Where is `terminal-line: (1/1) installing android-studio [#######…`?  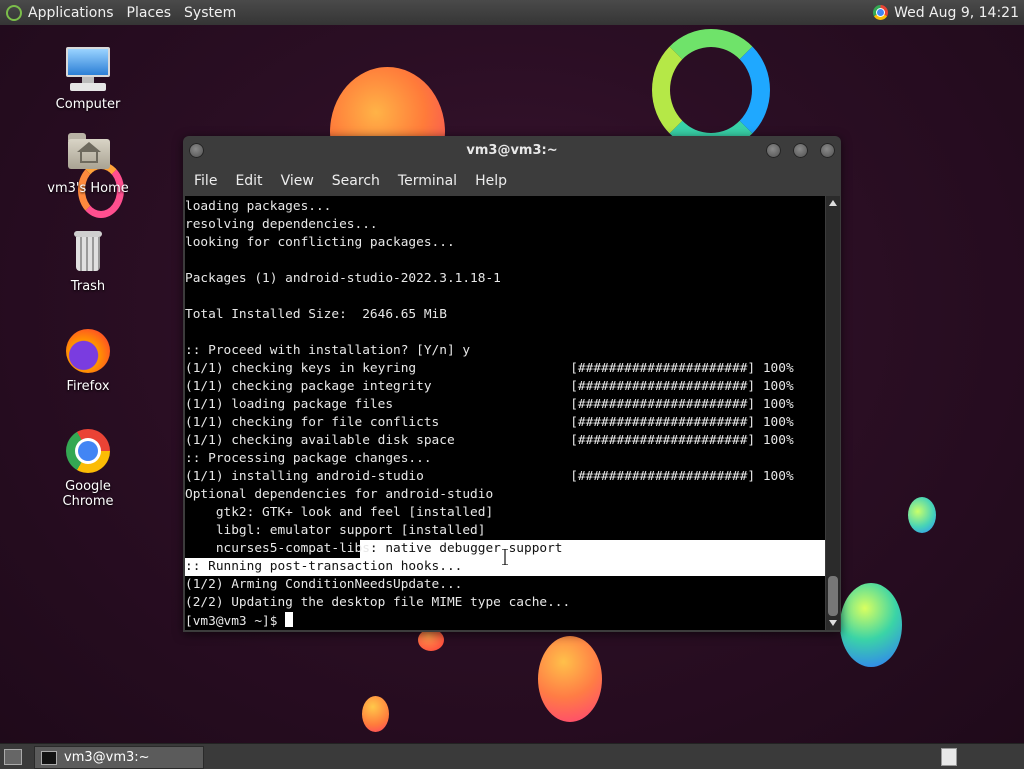 terminal-line: (1/1) installing android-studio [#######… is located at coordinates (489, 476).